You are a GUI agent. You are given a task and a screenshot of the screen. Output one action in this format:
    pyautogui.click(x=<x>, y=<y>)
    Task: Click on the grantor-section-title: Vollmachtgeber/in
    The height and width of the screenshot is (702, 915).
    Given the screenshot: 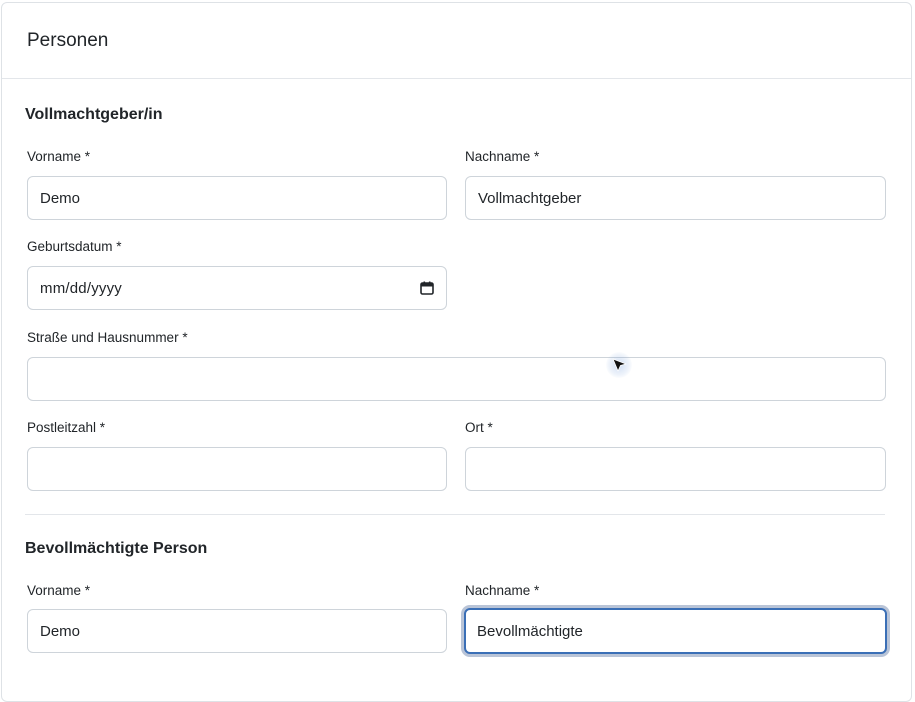 What is the action you would take?
    pyautogui.click(x=94, y=114)
    